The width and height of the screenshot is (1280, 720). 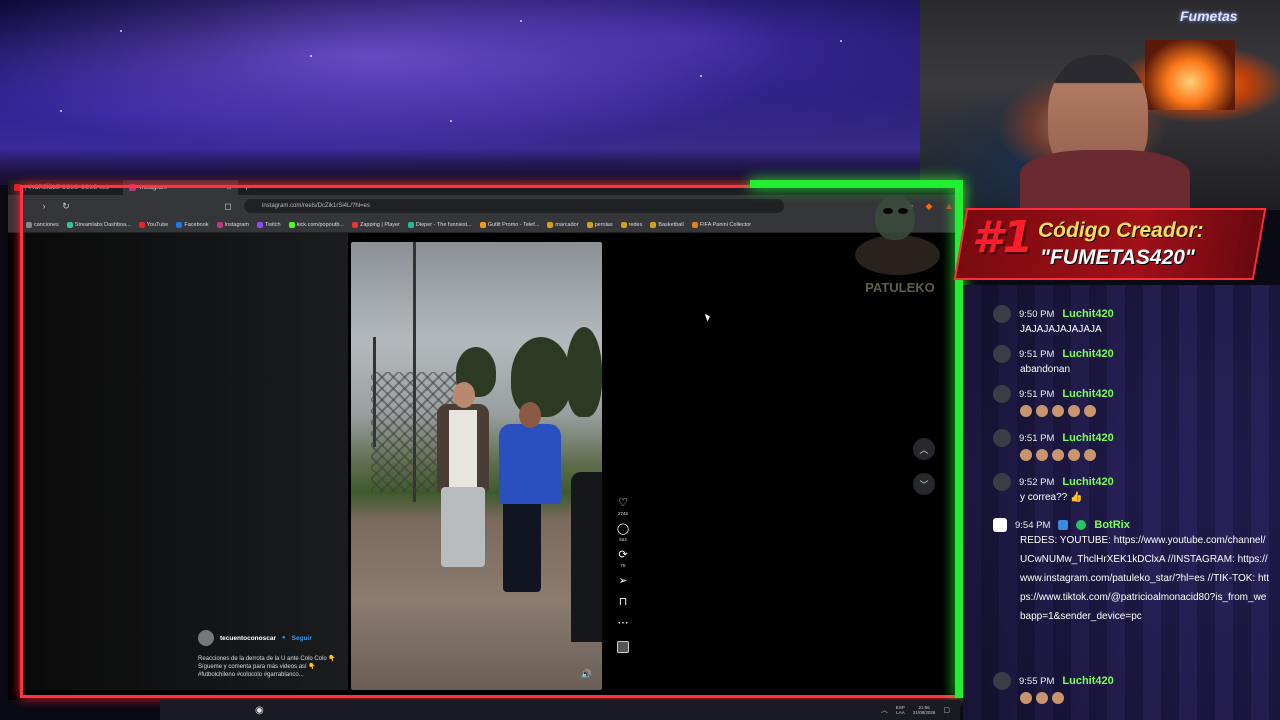 What do you see at coordinates (856, 184) in the screenshot?
I see `neon-frame-green-top` at bounding box center [856, 184].